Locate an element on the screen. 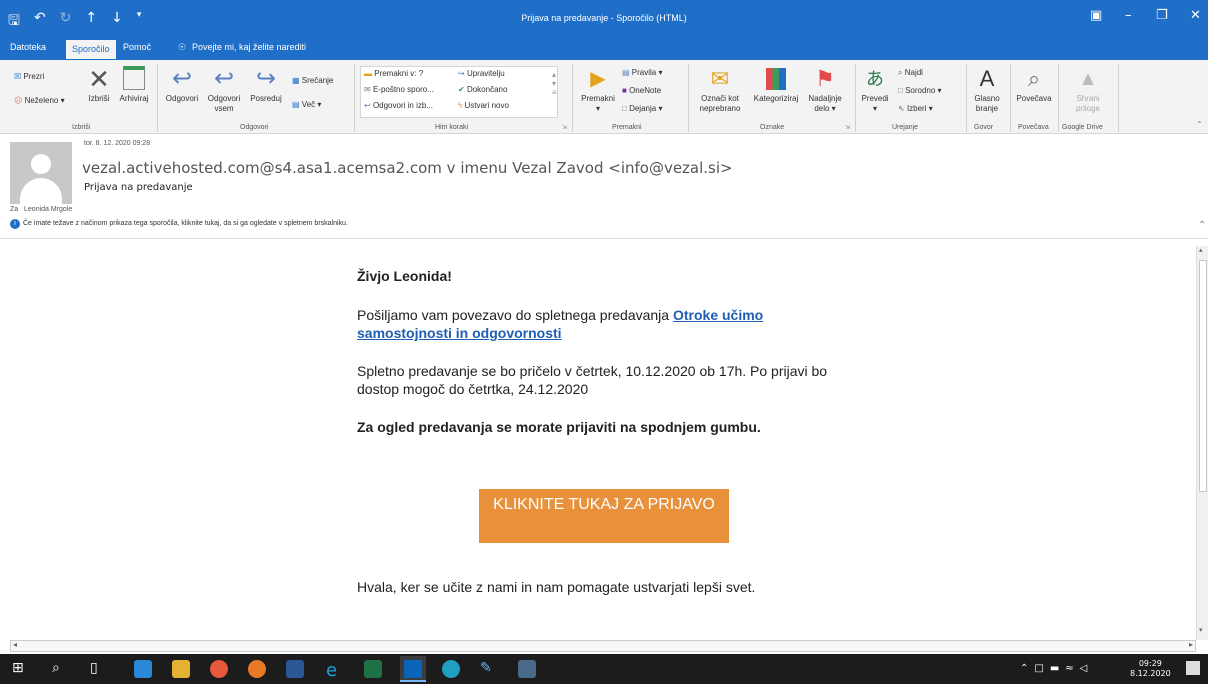  follow-up-label-2: delo is located at coordinates (822, 108).